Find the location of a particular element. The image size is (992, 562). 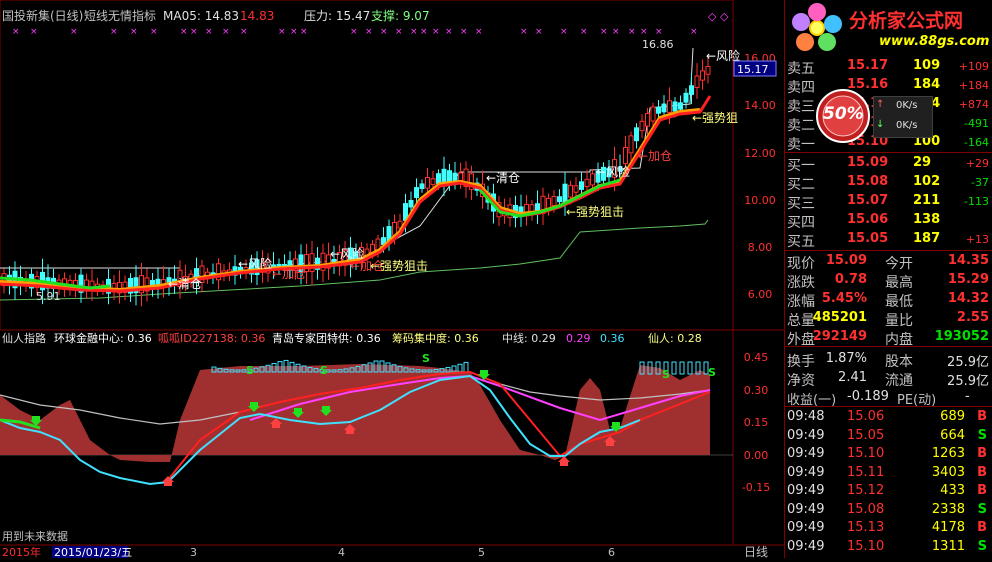

ma-label: MA05: 14.83 is located at coordinates (201, 16).